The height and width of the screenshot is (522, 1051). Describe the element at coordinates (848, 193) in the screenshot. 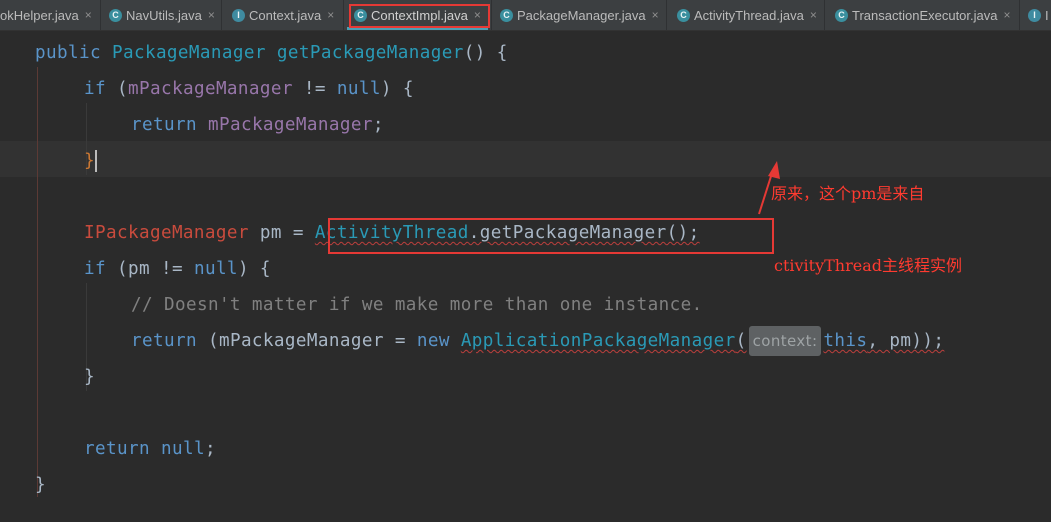

I see `annotation-line-1: 原来，这个pm是来自` at that location.